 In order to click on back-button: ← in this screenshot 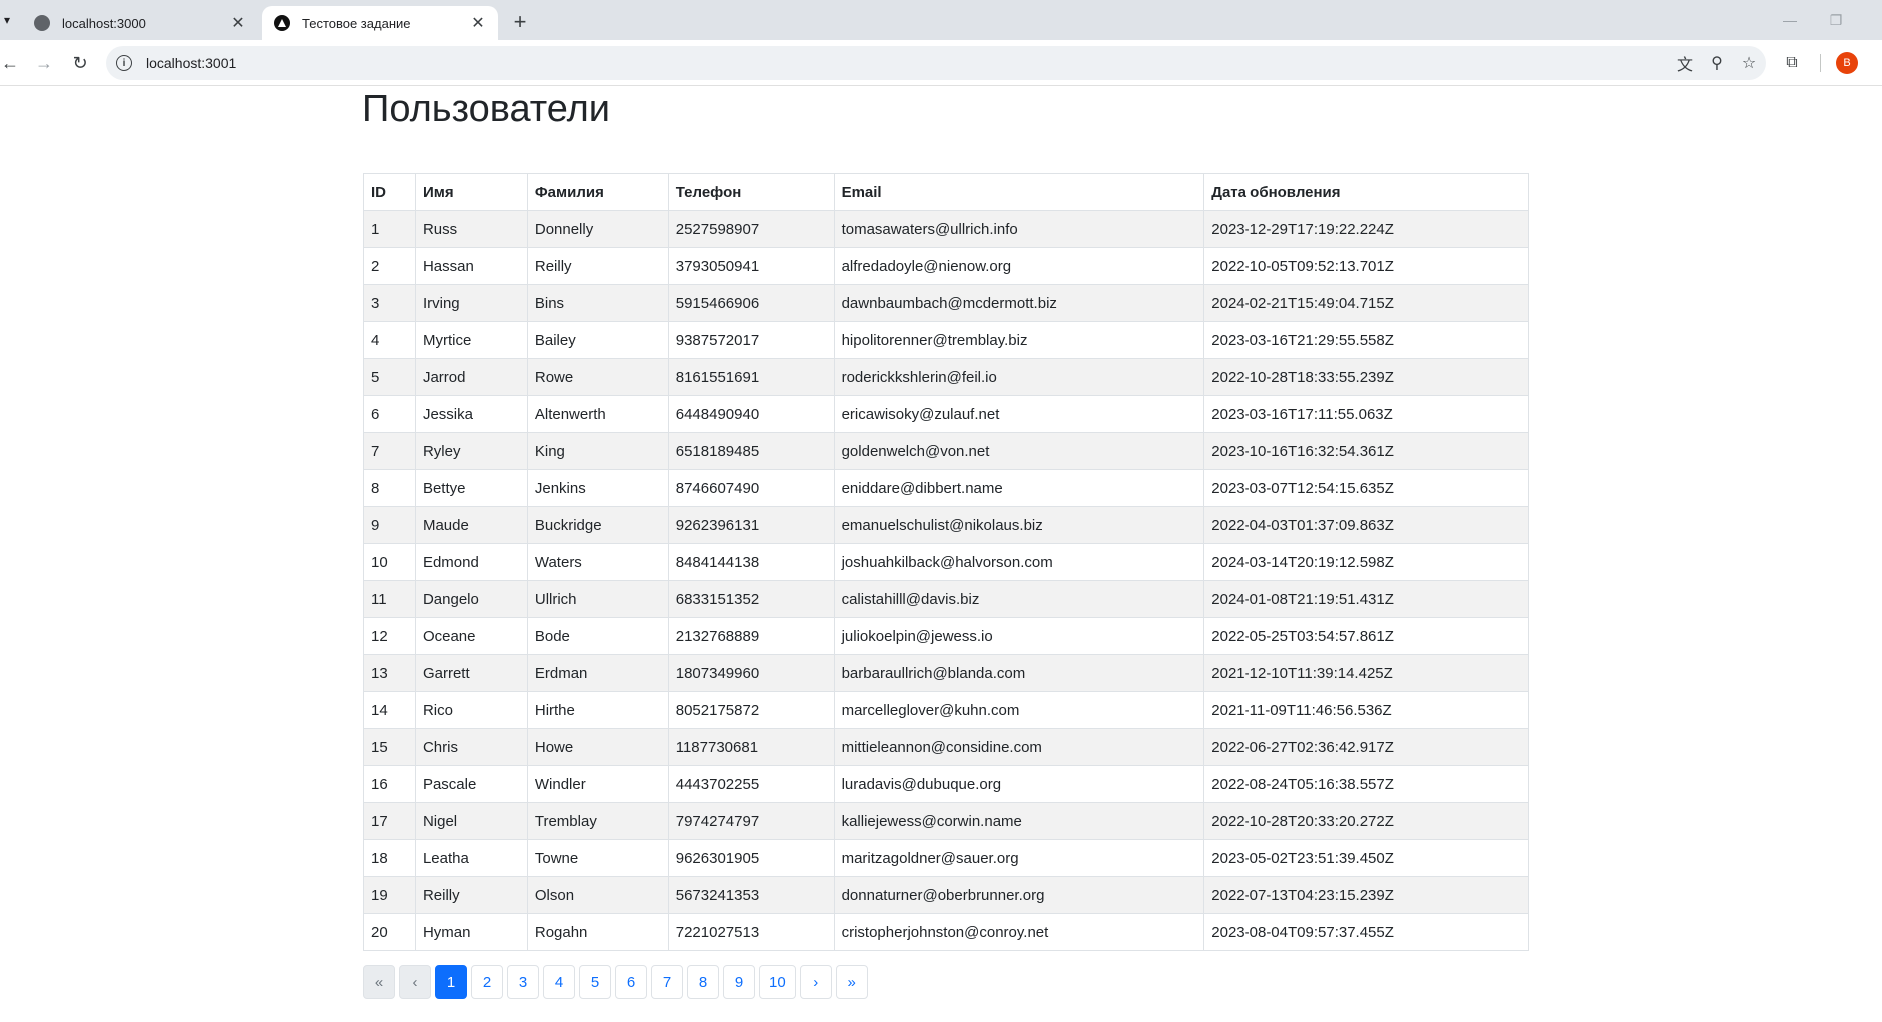, I will do `click(12, 63)`.